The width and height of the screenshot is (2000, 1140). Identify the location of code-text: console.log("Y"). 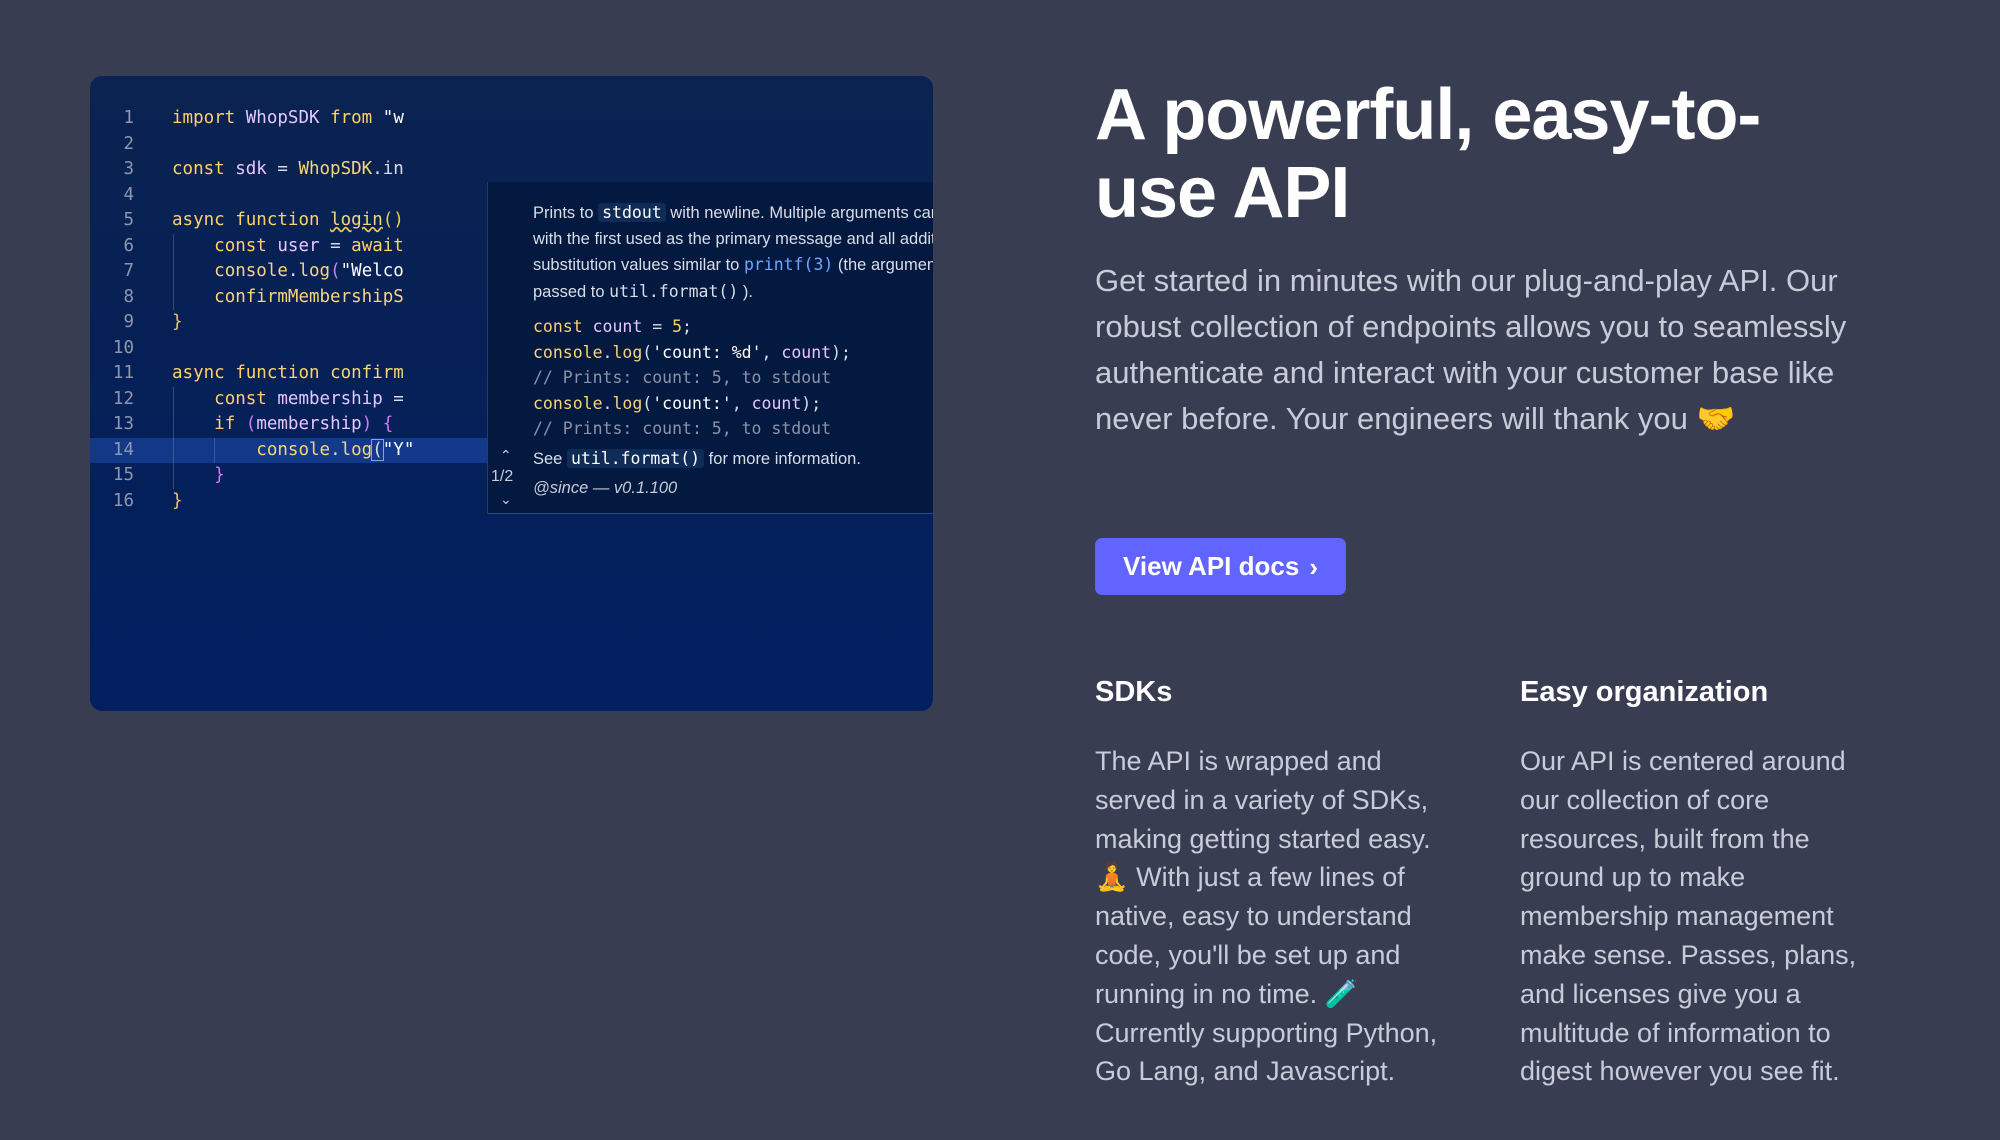
(292, 451).